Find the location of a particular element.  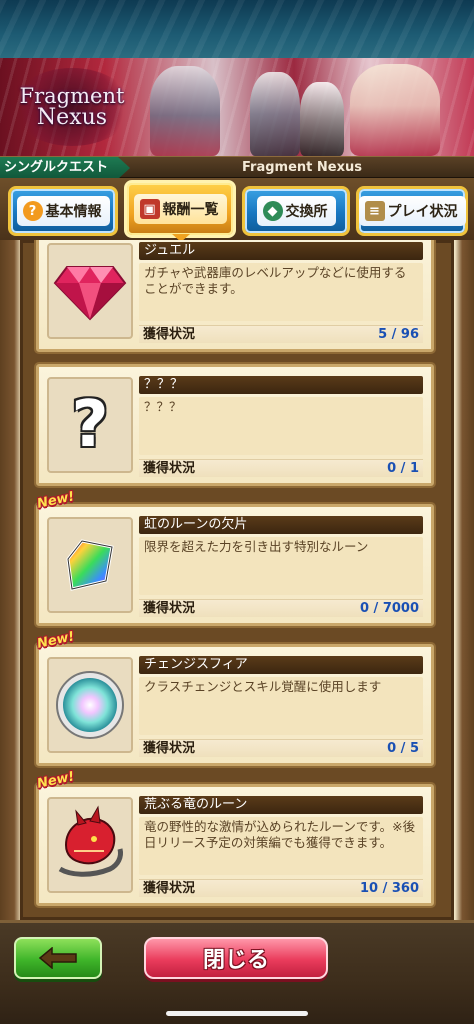

list-item: New! チェンジスフィア クラスチェンジとスキル覚醒に使用します 獲得状況 0 is located at coordinates (235, 697).